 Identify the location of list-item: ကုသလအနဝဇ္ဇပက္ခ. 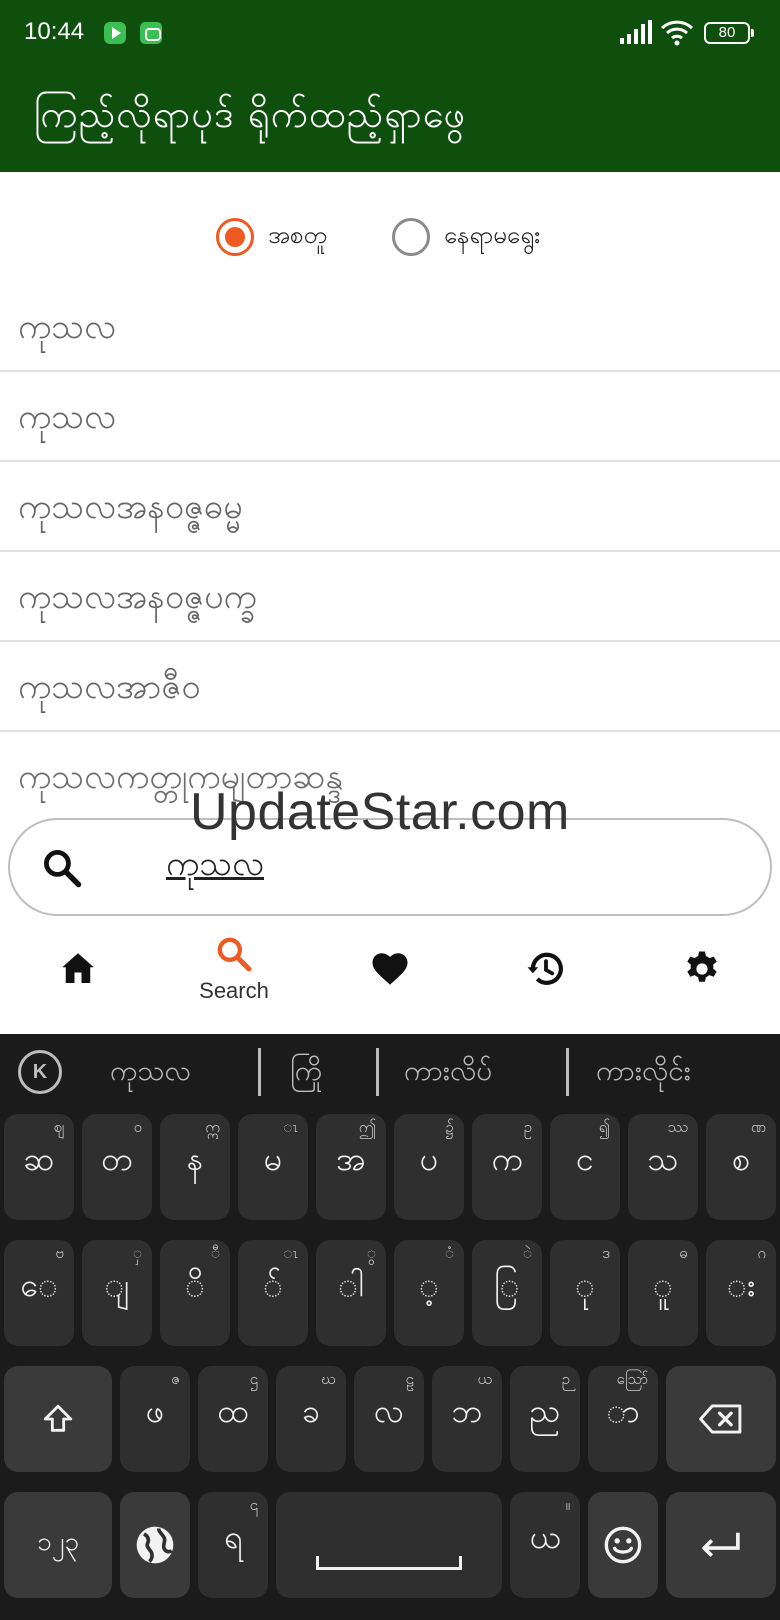
(390, 597).